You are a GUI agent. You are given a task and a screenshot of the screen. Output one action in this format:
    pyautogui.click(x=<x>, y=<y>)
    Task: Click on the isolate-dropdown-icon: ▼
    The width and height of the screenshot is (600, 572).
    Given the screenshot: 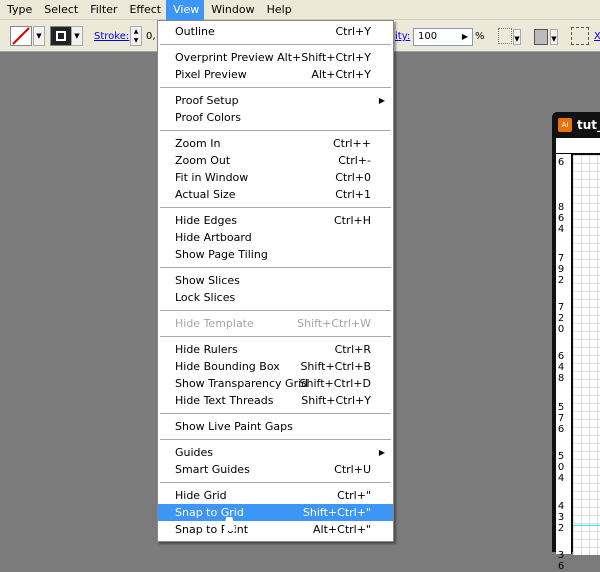 What is the action you would take?
    pyautogui.click(x=517, y=37)
    